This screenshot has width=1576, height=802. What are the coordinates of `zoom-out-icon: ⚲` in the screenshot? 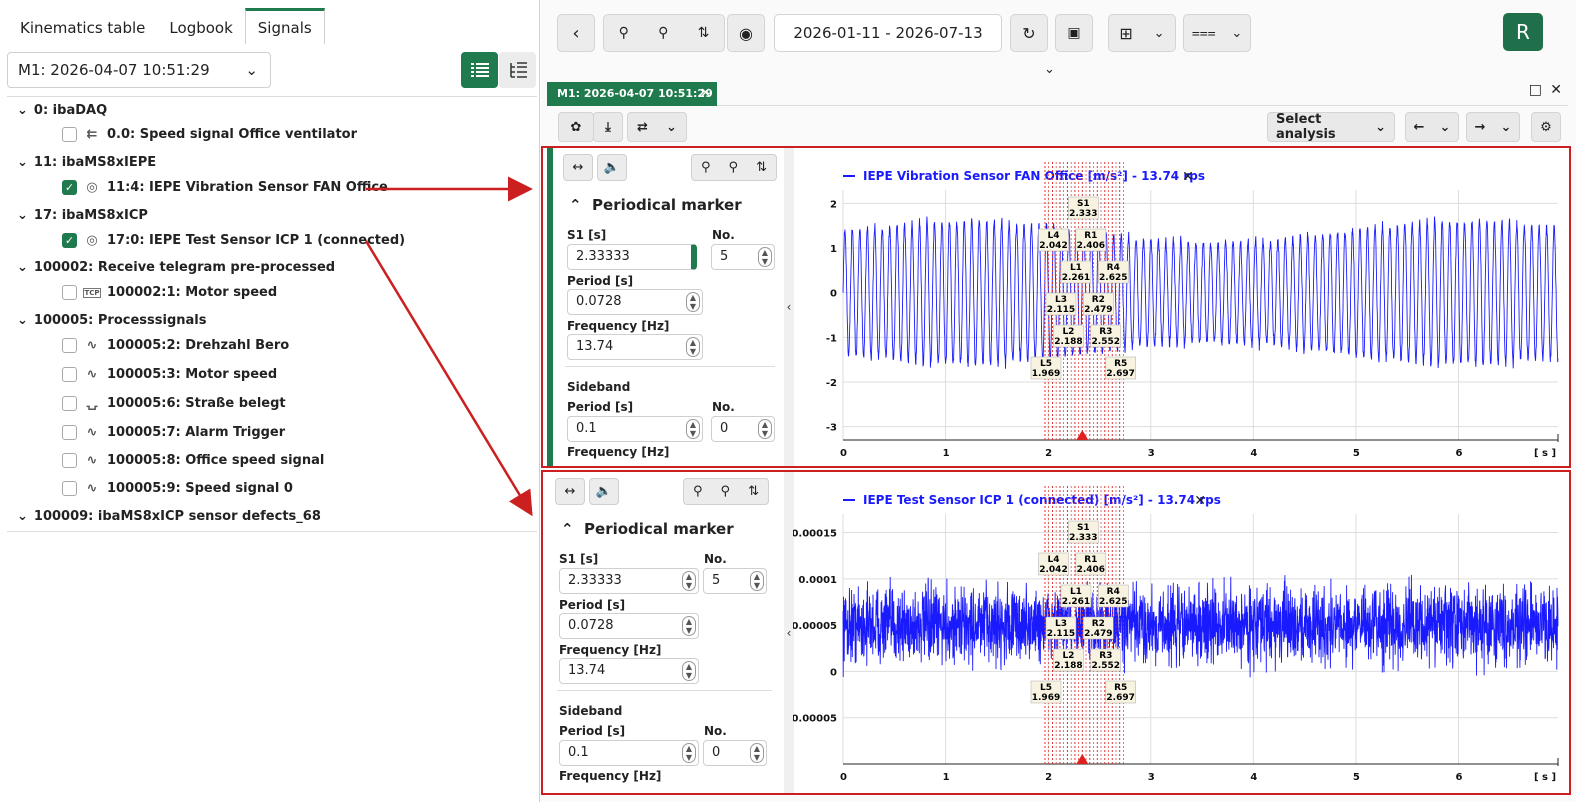 It's located at (663, 33).